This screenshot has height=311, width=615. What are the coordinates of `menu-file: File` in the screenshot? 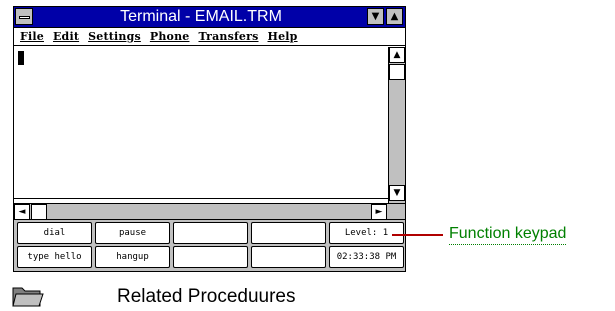 It's located at (32, 36).